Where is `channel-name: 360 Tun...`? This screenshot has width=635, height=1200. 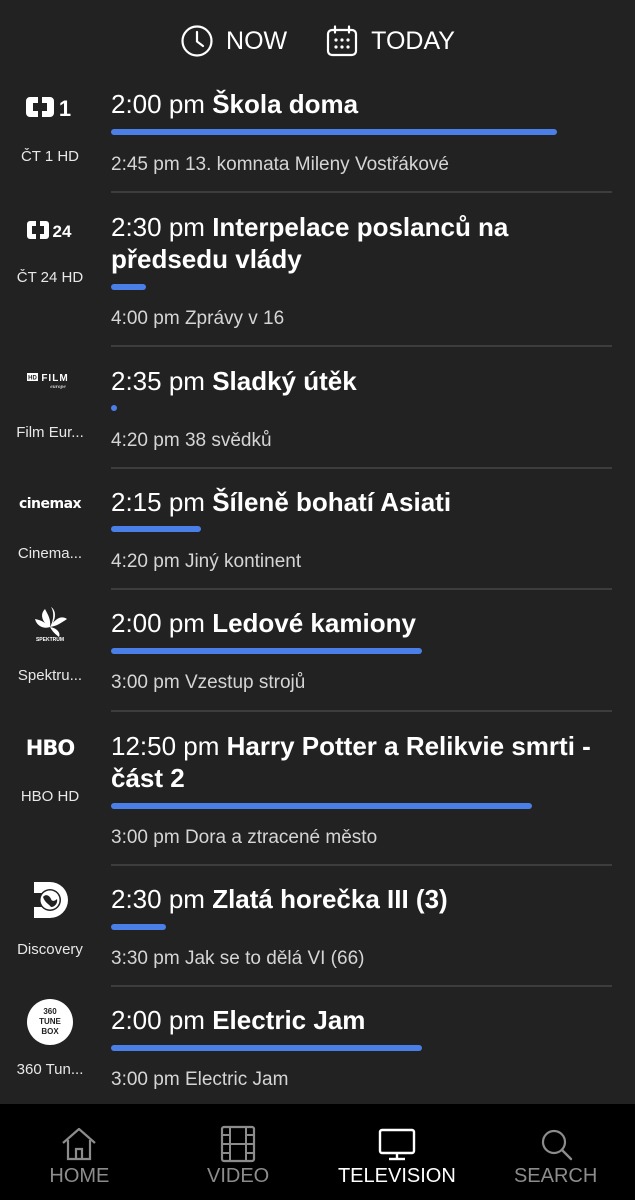
channel-name: 360 Tun... is located at coordinates (50, 1069).